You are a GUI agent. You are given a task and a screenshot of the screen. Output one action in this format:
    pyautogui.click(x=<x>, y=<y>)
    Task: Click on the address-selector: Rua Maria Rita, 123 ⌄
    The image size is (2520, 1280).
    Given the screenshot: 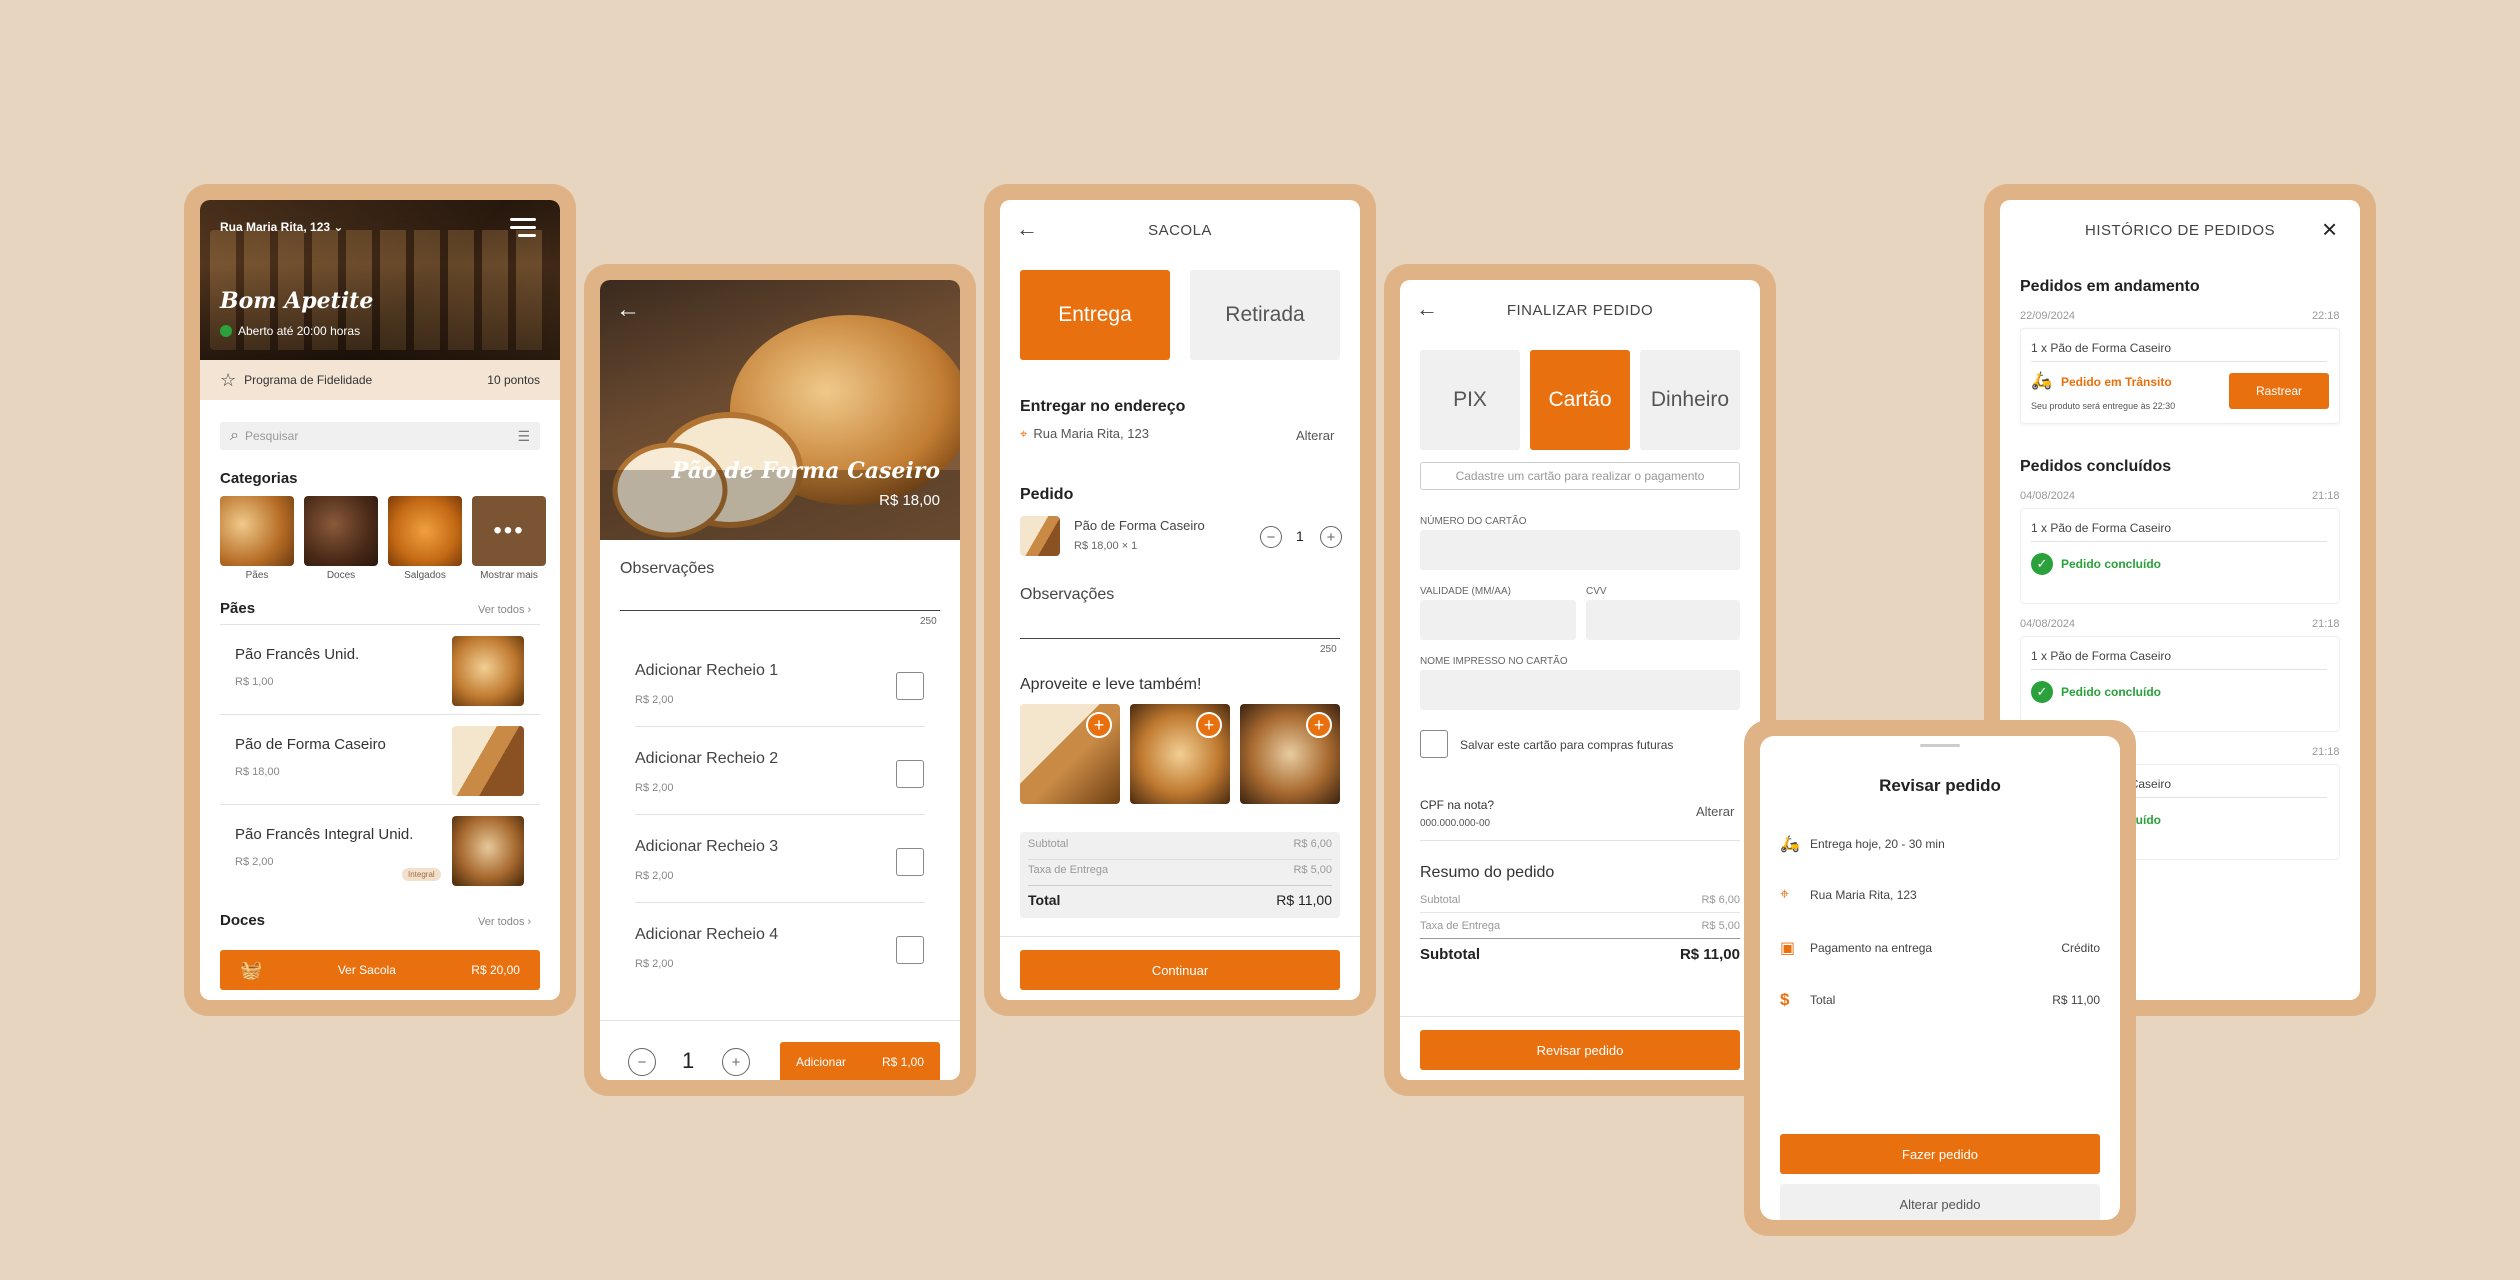 What is the action you would take?
    pyautogui.click(x=281, y=227)
    